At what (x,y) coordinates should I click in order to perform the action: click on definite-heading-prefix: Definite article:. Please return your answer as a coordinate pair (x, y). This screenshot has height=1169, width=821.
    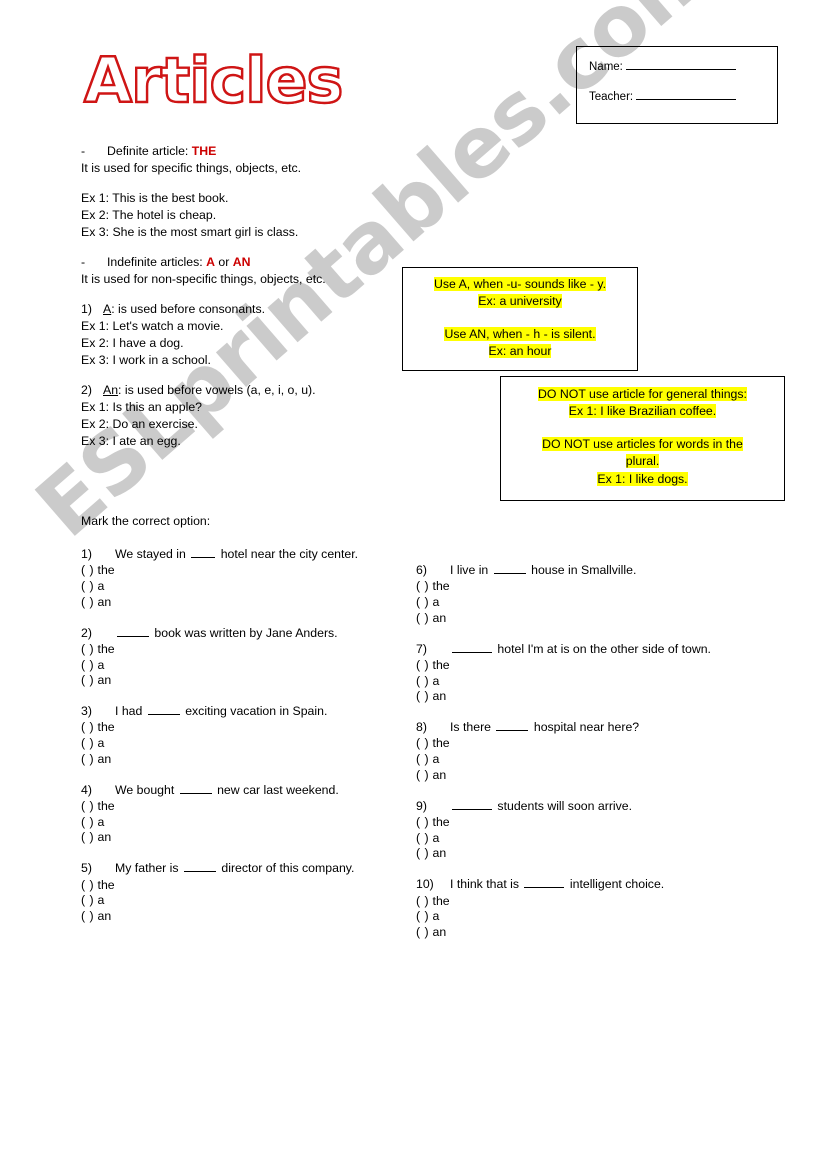
    Looking at the image, I should click on (149, 151).